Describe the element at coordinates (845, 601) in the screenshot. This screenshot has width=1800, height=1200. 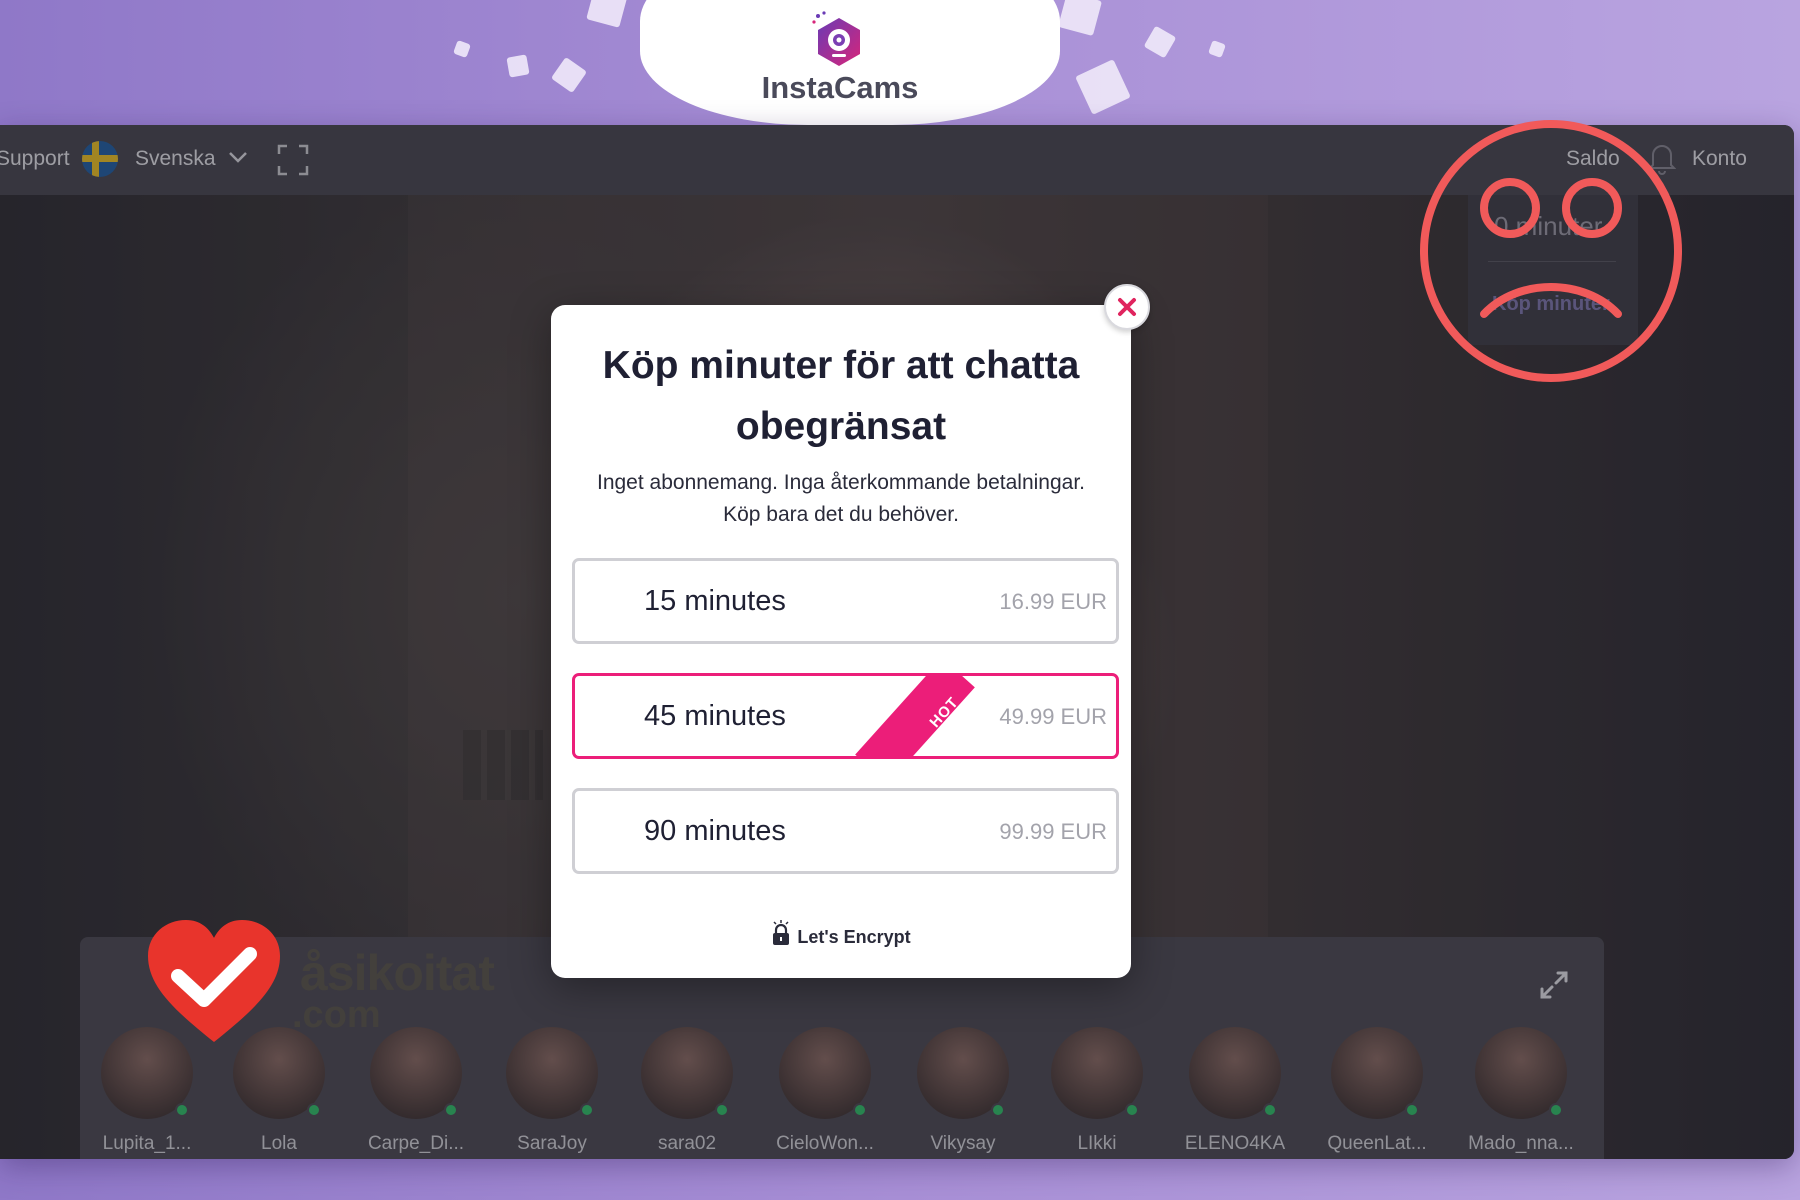
I see `package-option-15: 15 minutes 16.99 EUR` at that location.